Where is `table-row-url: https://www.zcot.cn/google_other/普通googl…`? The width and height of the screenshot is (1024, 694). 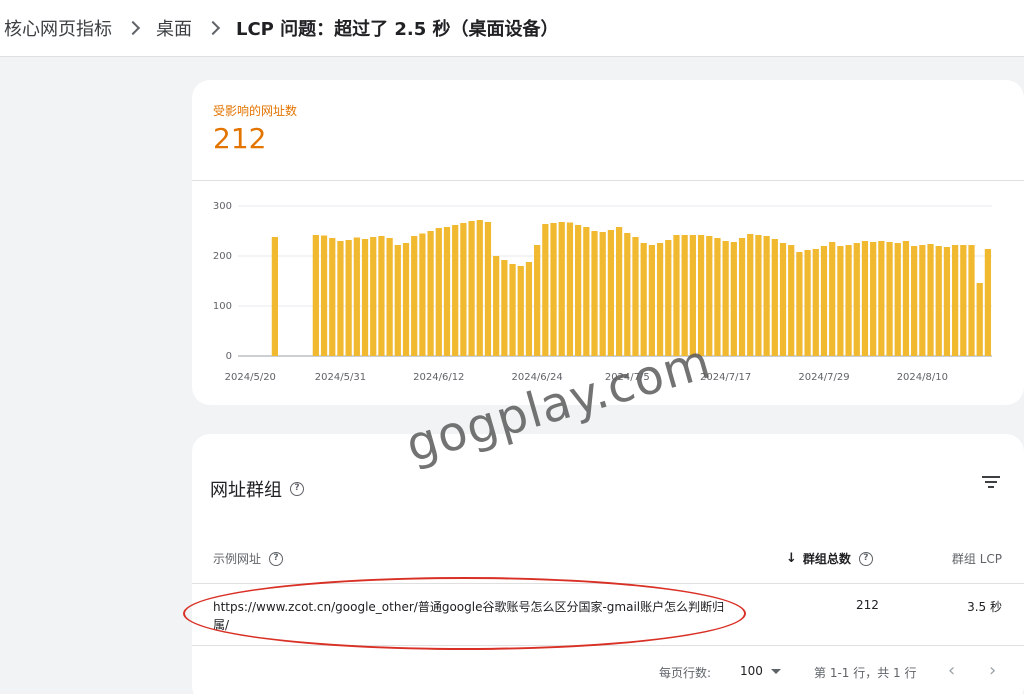 table-row-url: https://www.zcot.cn/google_other/普通googl… is located at coordinates (473, 616).